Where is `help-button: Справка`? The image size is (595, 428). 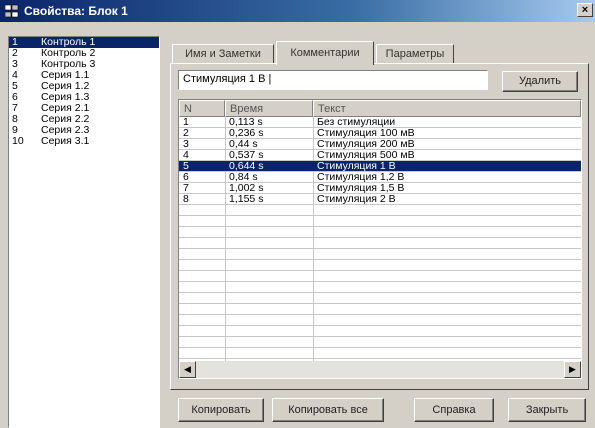 help-button: Справка is located at coordinates (454, 410).